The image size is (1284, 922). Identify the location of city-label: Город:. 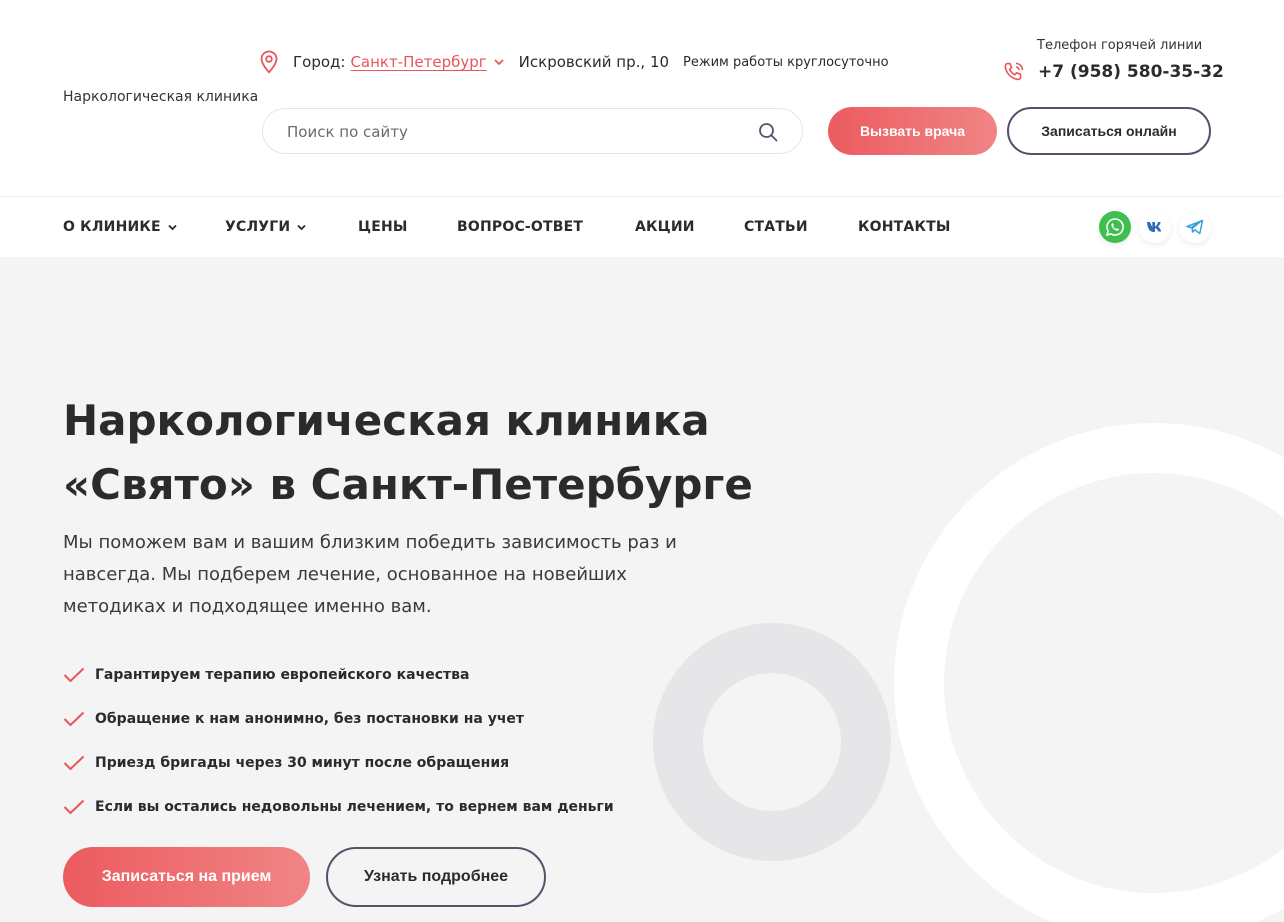
(319, 62).